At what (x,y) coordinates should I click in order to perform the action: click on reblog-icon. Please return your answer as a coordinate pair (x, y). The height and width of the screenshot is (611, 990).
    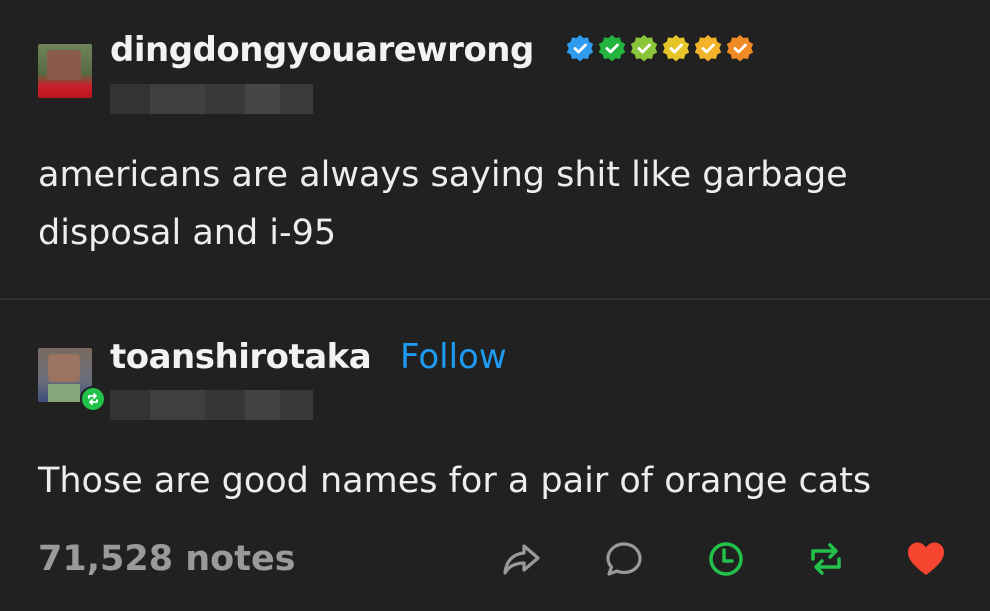
    Looking at the image, I should click on (826, 559).